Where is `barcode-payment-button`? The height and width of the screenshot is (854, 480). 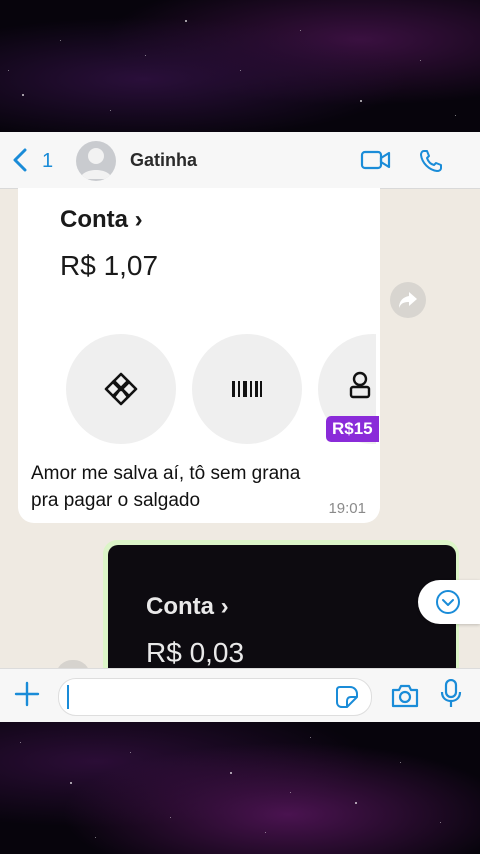 barcode-payment-button is located at coordinates (247, 389).